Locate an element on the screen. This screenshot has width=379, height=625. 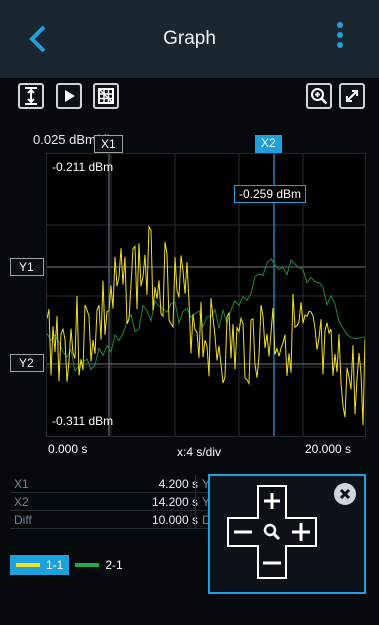
legend-item-1-1: 1-1 is located at coordinates (40, 565).